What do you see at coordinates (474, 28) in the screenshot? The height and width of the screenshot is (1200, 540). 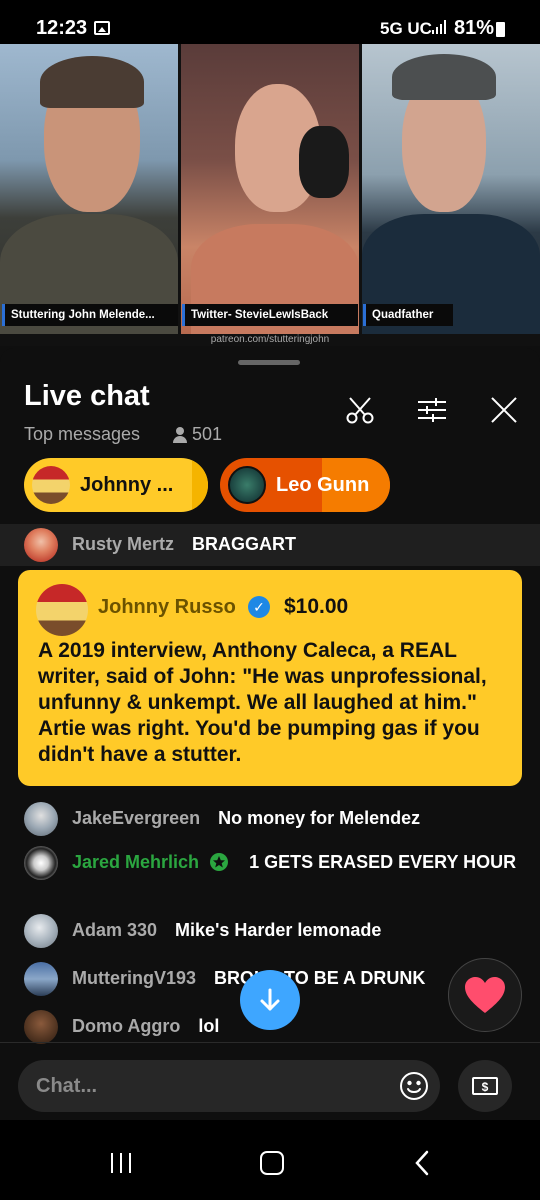 I see `battery-percent: 81%` at bounding box center [474, 28].